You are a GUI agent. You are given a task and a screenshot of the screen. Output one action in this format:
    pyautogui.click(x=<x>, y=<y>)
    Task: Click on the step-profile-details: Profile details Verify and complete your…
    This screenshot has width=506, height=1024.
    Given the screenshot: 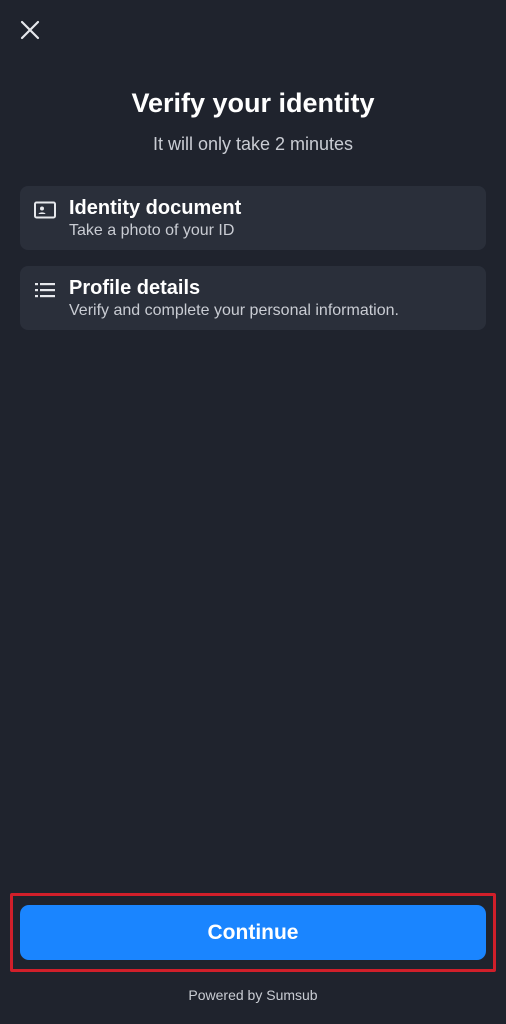 What is the action you would take?
    pyautogui.click(x=253, y=298)
    